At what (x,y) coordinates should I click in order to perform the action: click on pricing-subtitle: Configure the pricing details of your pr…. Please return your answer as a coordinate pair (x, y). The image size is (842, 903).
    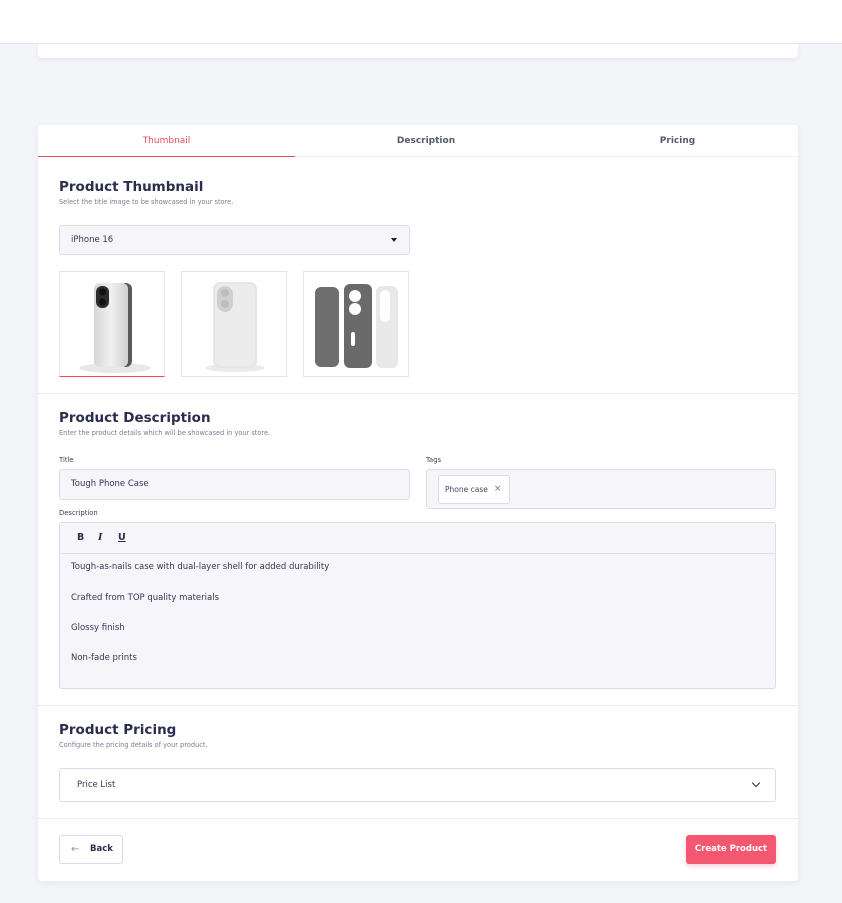
    Looking at the image, I should click on (133, 745).